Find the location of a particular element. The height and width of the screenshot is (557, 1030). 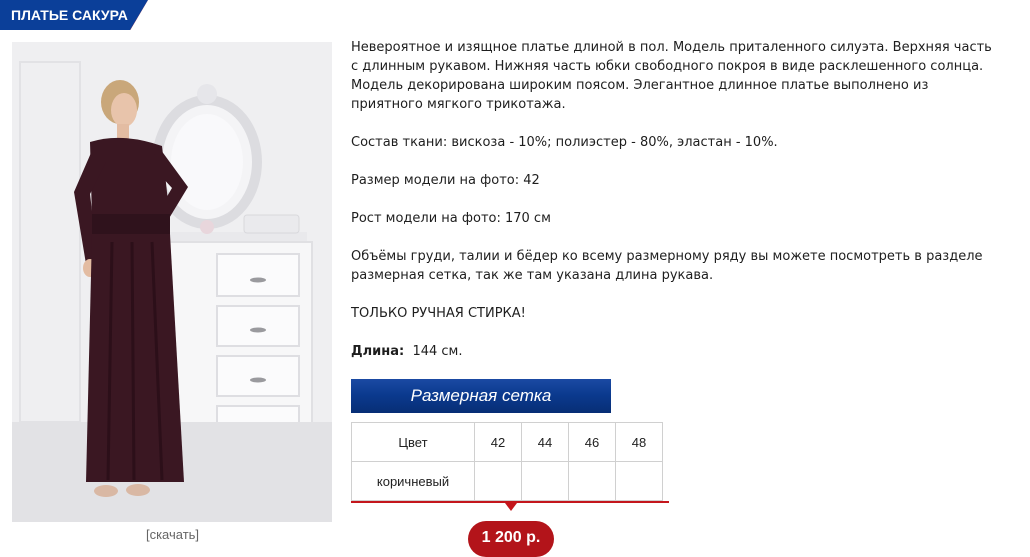

size-46: 46 is located at coordinates (592, 442).